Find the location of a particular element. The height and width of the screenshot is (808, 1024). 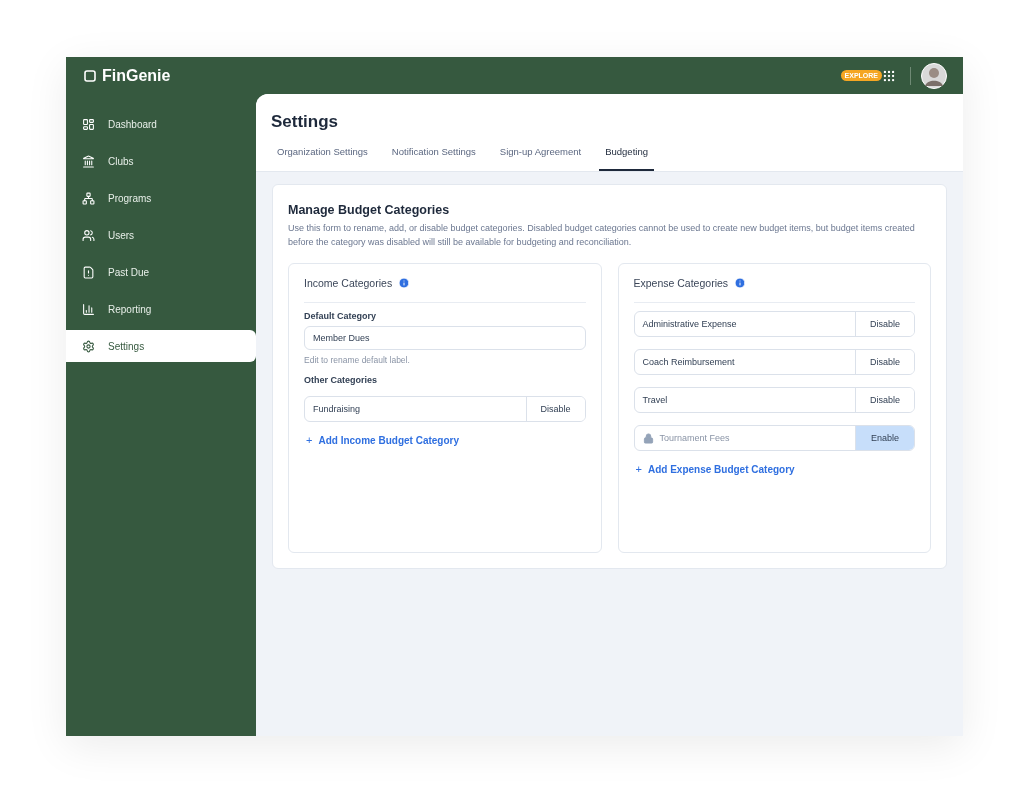

add-category-link: + Add Expense Budget Category is located at coordinates (774, 469).